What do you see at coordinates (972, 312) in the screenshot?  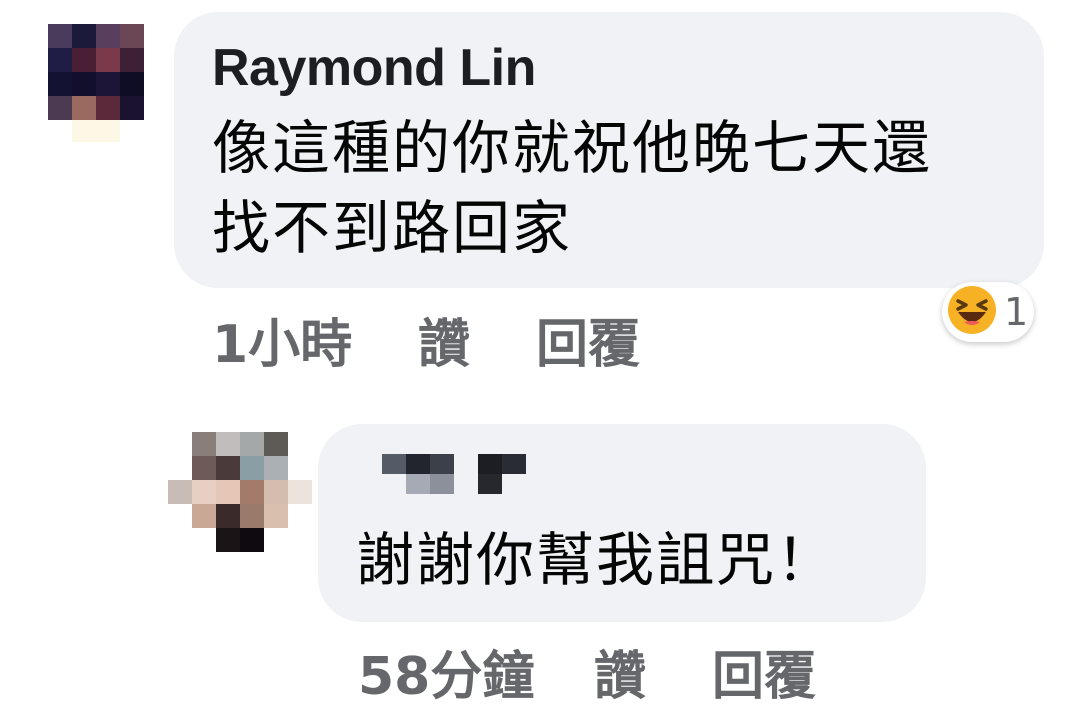 I see `laughing-emoji-icon` at bounding box center [972, 312].